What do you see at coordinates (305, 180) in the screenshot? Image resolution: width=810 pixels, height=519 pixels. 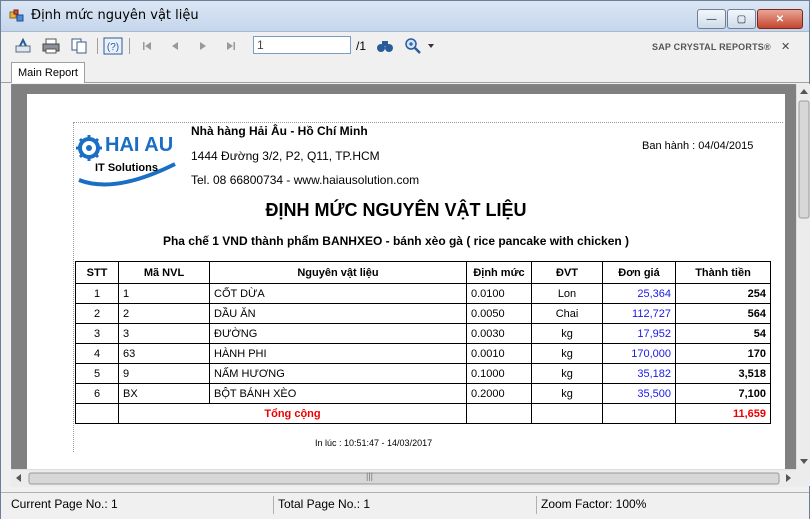 I see `company-contact: Tel. 08 66800734 - www.haiausolution.com` at bounding box center [305, 180].